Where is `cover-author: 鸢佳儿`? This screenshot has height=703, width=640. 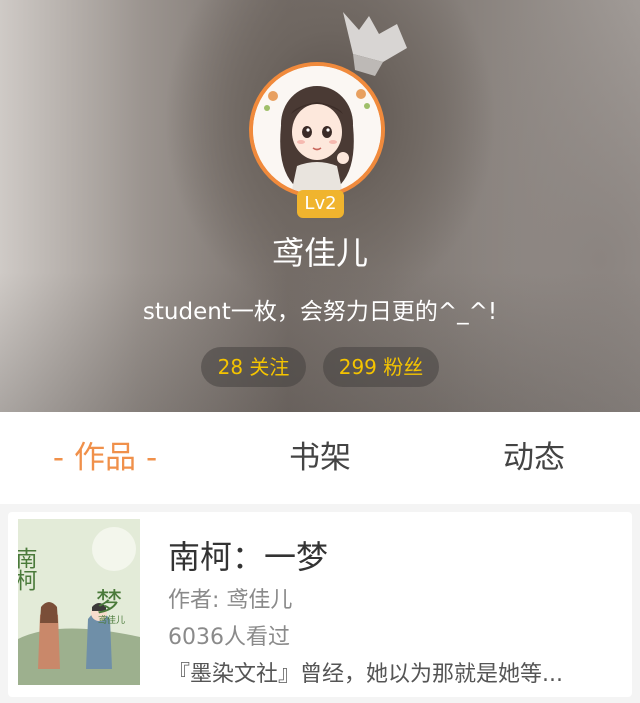
cover-author: 鸢佳儿 is located at coordinates (111, 620).